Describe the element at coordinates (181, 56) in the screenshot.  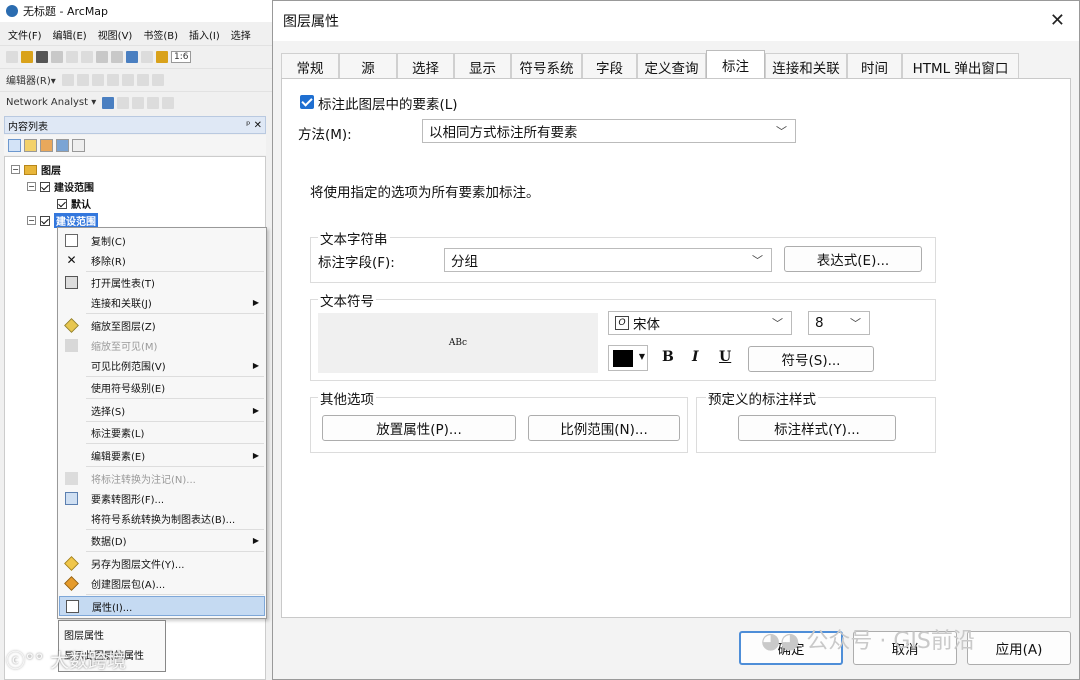
I see `scale-box: 1:6` at that location.